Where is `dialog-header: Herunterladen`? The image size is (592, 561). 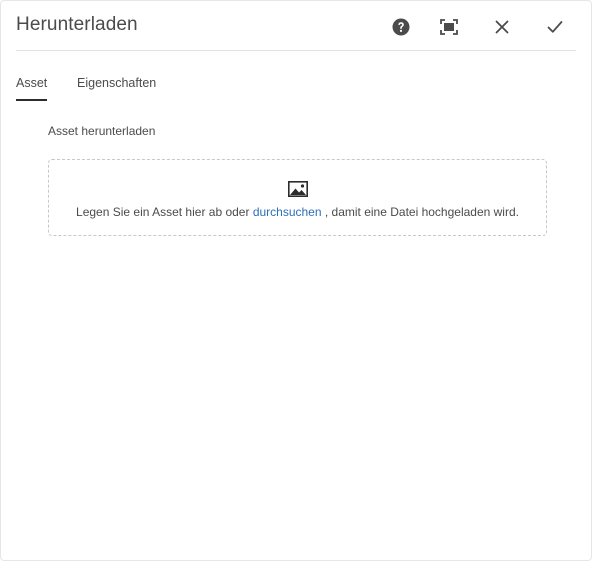 dialog-header: Herunterladen is located at coordinates (296, 26).